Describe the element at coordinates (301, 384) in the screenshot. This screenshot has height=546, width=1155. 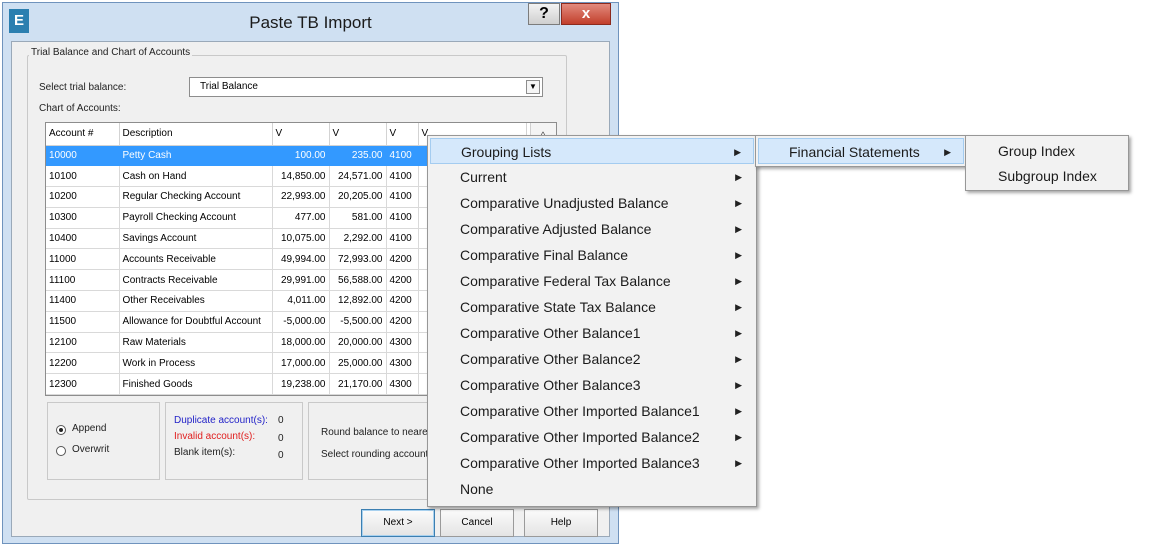
I see `cell-value: 19,238.00` at that location.